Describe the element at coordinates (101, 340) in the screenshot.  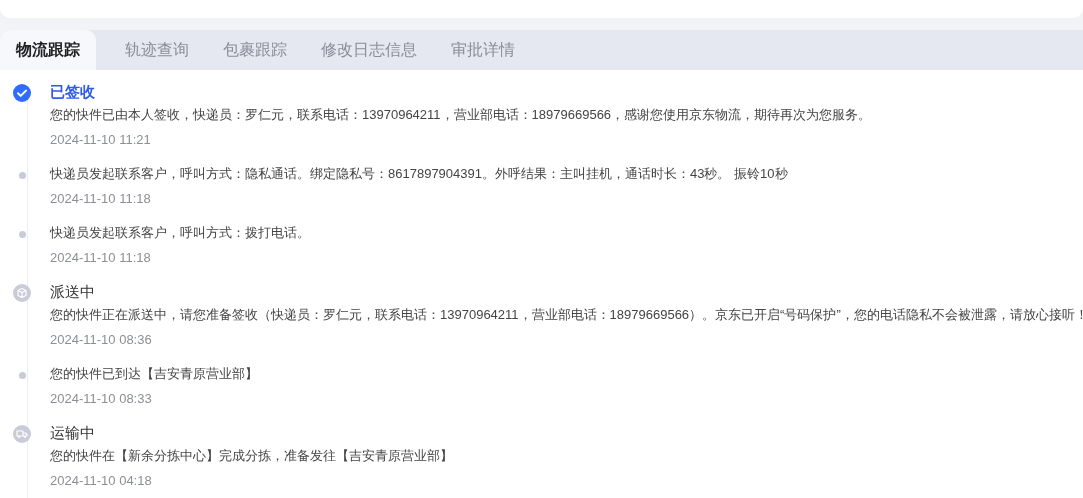
I see `event-time: 2024-11-10 08:36` at that location.